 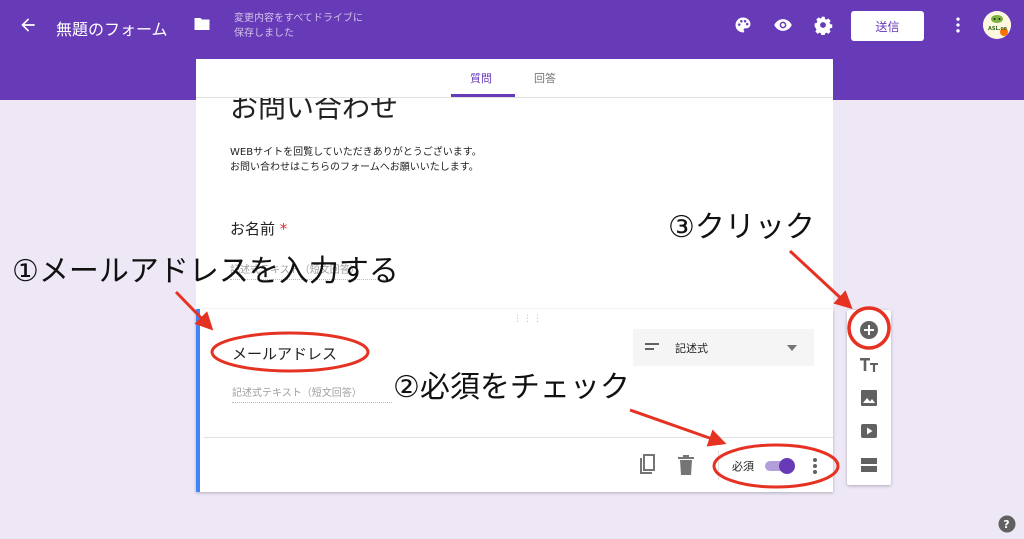 I want to click on annotation-step3: ③クリック, so click(x=741, y=227).